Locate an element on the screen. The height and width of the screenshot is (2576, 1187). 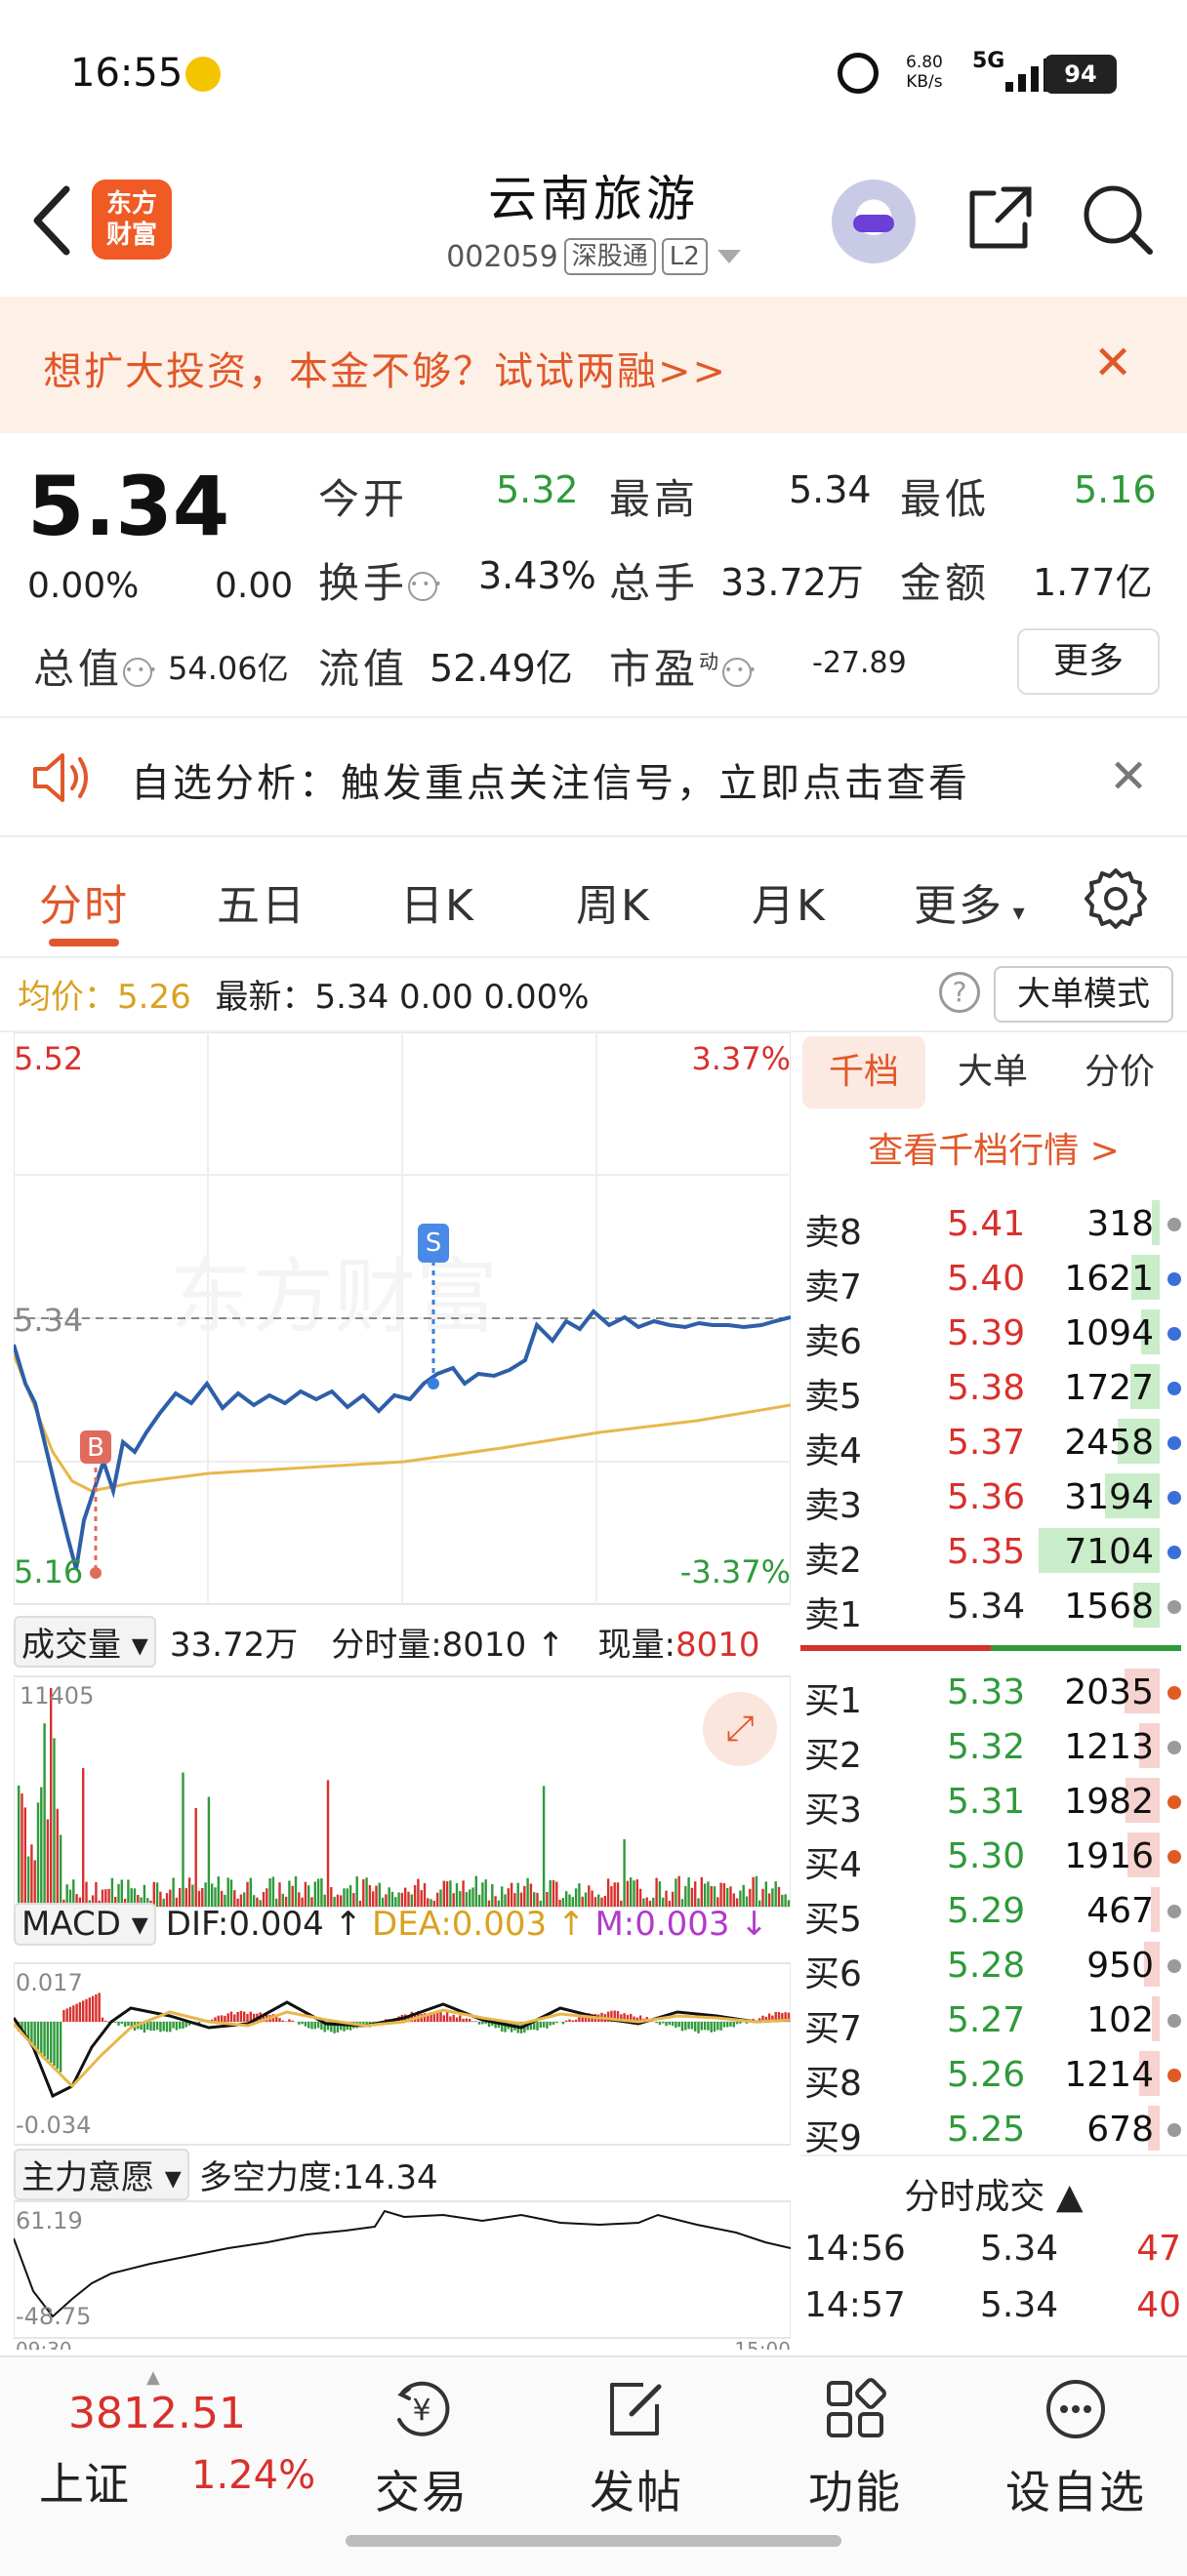
back-arrow-icon is located at coordinates (54, 220).